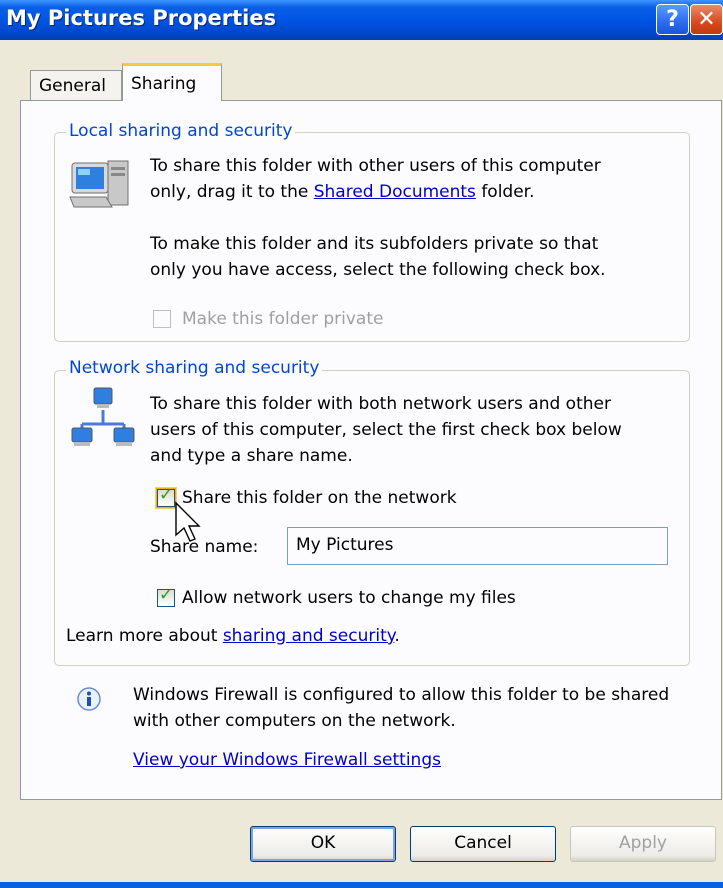 This screenshot has height=888, width=723. What do you see at coordinates (162, 319) in the screenshot?
I see `make-private-checkbox` at bounding box center [162, 319].